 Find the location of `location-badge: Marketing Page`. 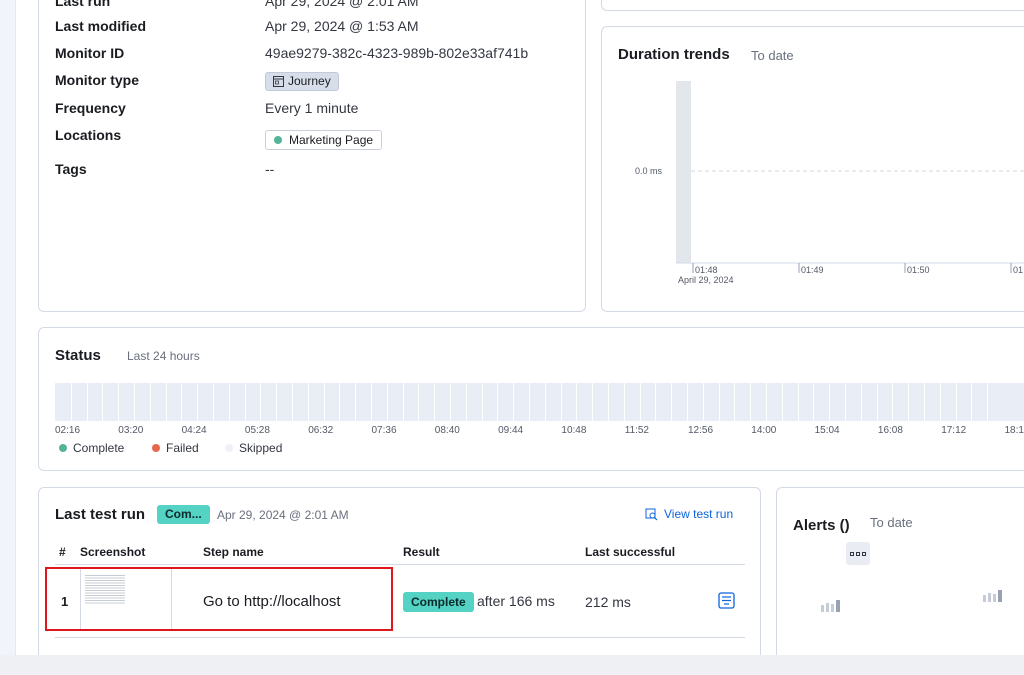

location-badge: Marketing Page is located at coordinates (324, 140).